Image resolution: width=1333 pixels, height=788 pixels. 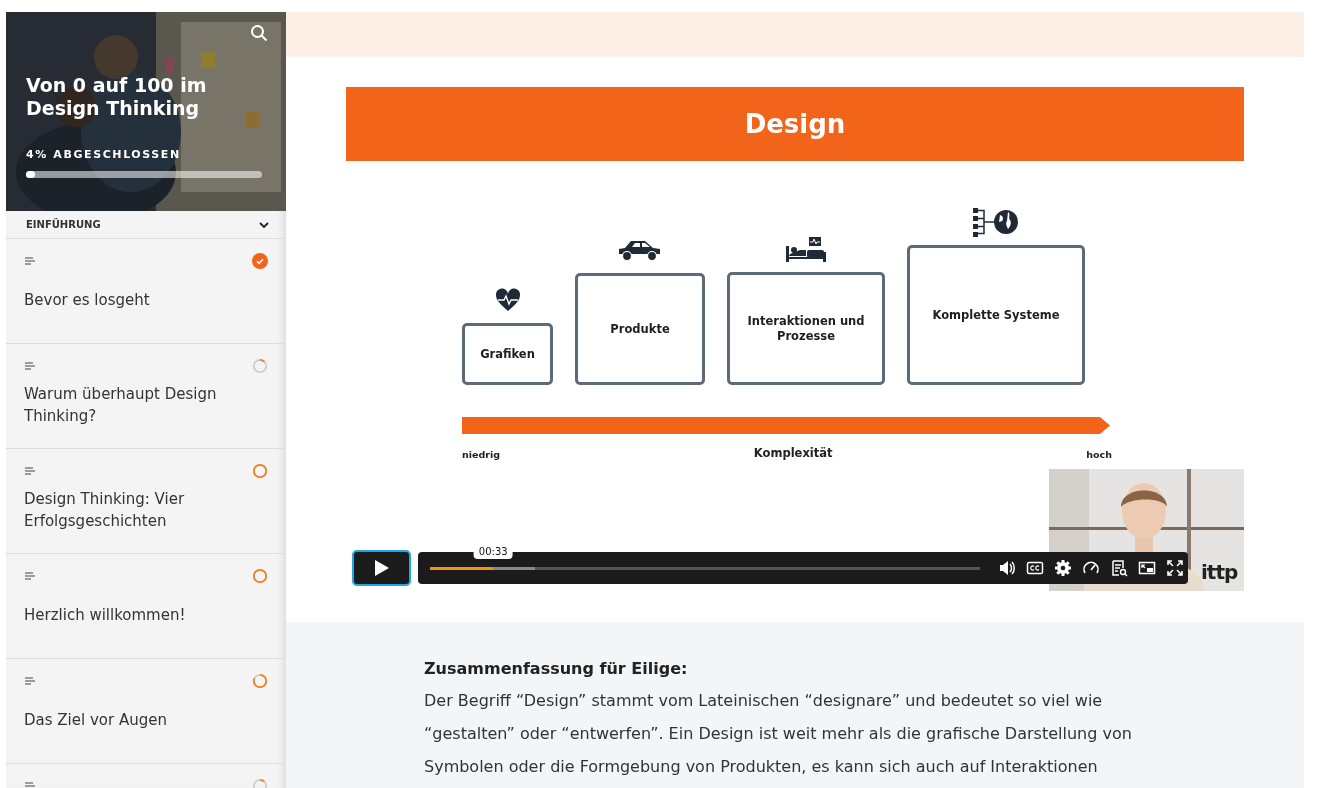 What do you see at coordinates (793, 453) in the screenshot?
I see `axis-label: Komplexität` at bounding box center [793, 453].